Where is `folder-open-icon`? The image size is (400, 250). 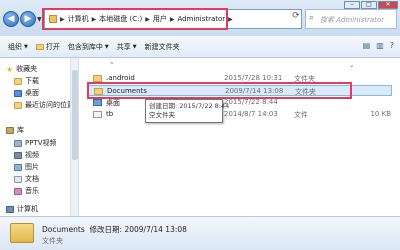 folder-open-icon is located at coordinates (39, 46).